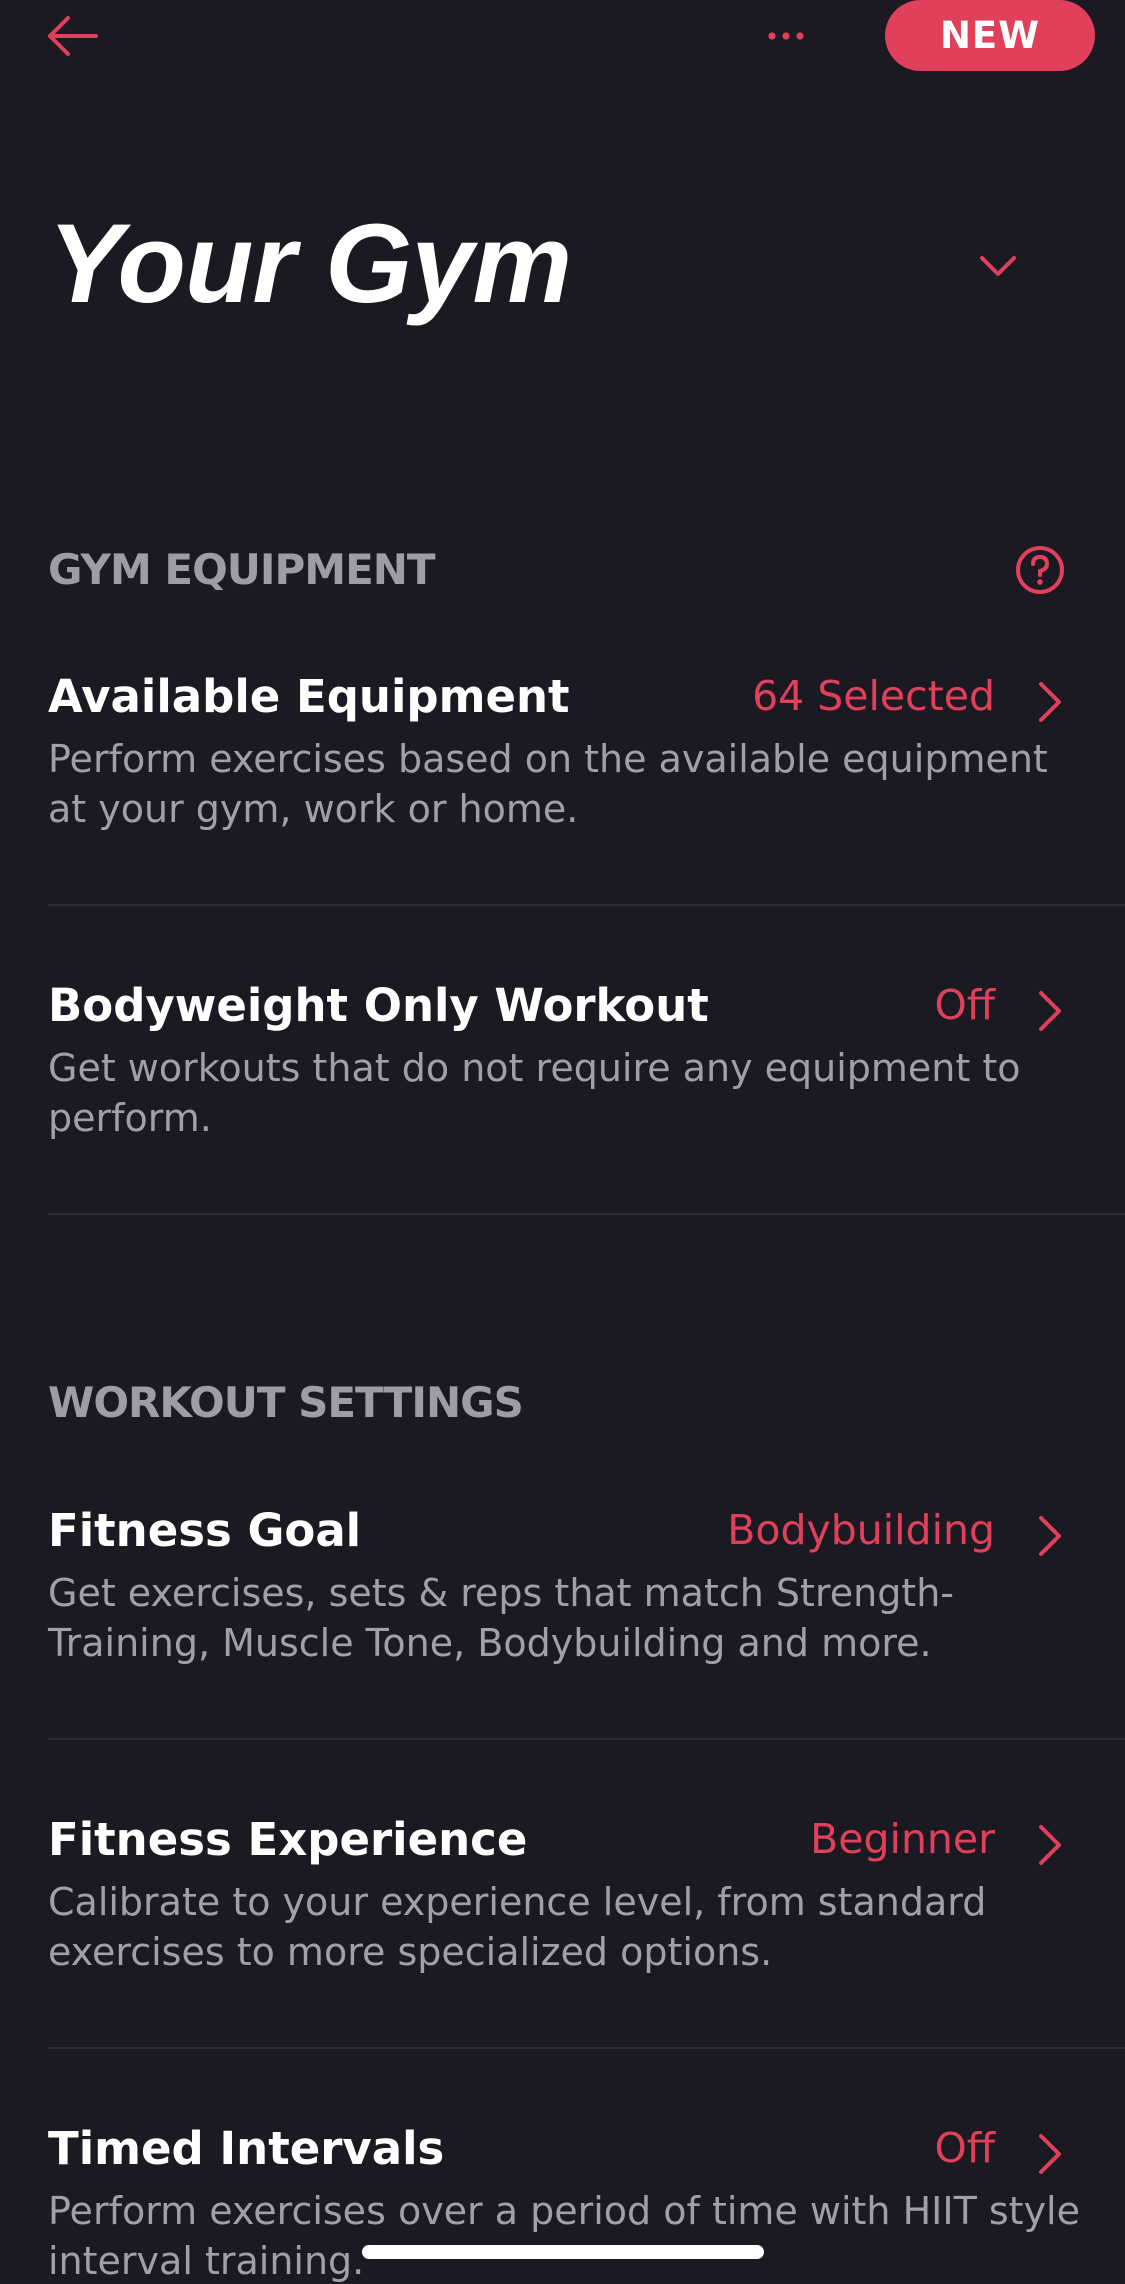 This screenshot has width=1125, height=2284. I want to click on row-title: Fitness Experience, so click(288, 1839).